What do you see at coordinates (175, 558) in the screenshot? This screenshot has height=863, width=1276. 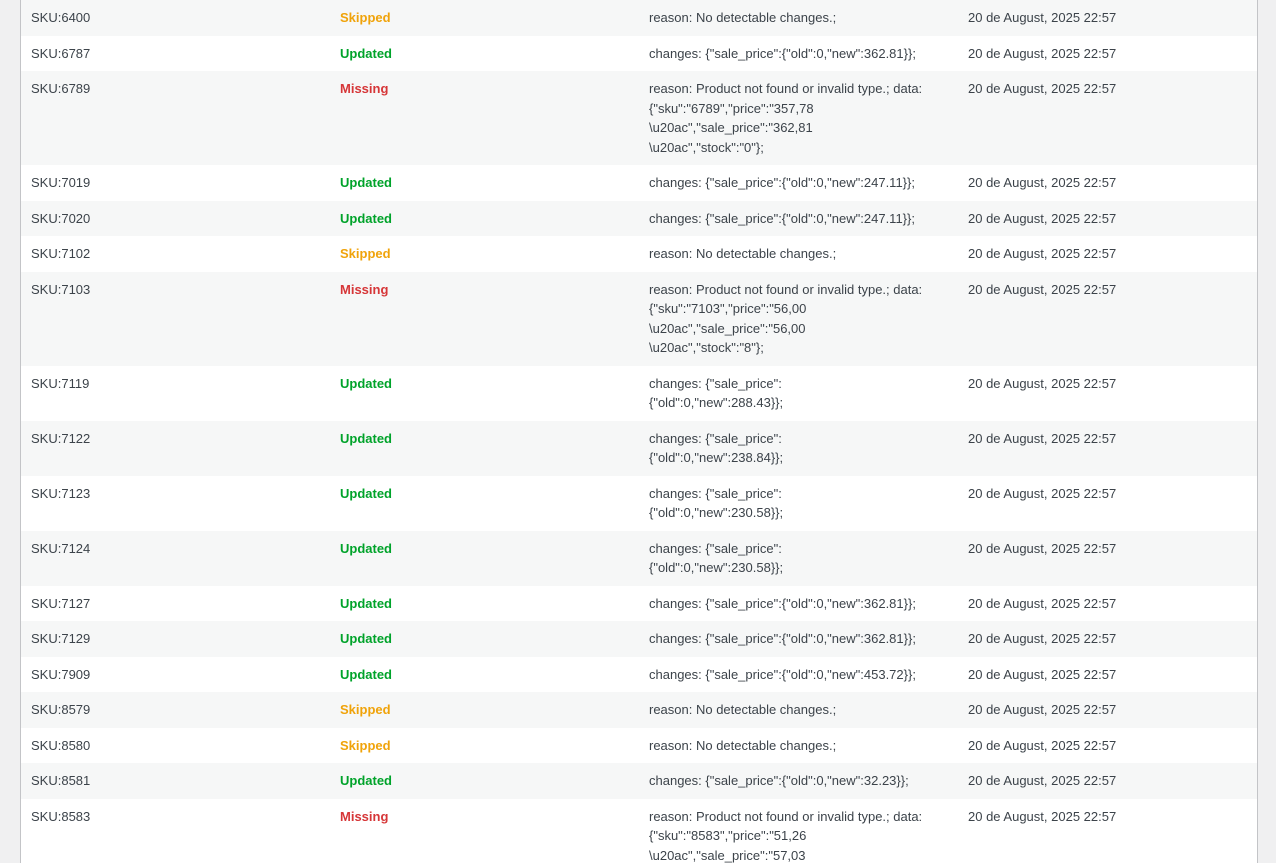 I see `sku-cell: SKU:7124` at bounding box center [175, 558].